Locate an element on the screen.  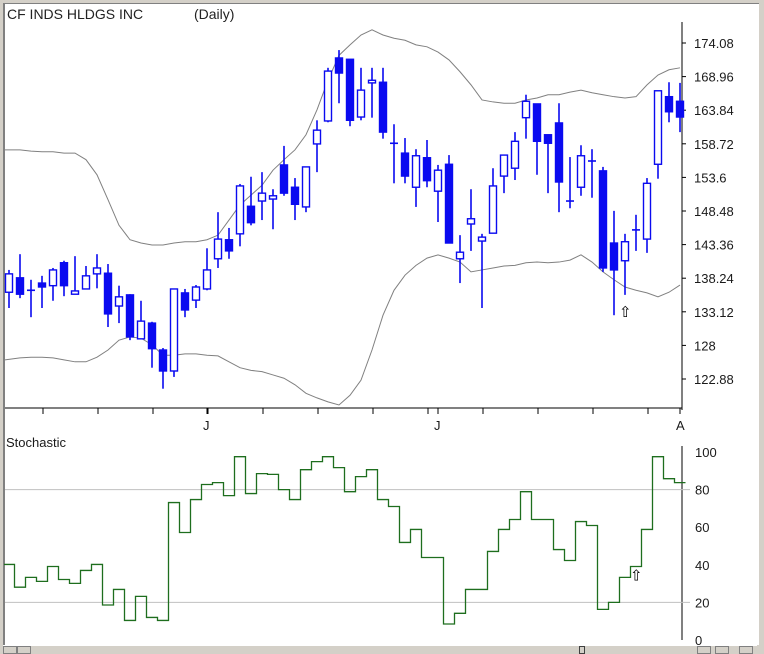
price-tick-label: 153.6 is located at coordinates (710, 177).